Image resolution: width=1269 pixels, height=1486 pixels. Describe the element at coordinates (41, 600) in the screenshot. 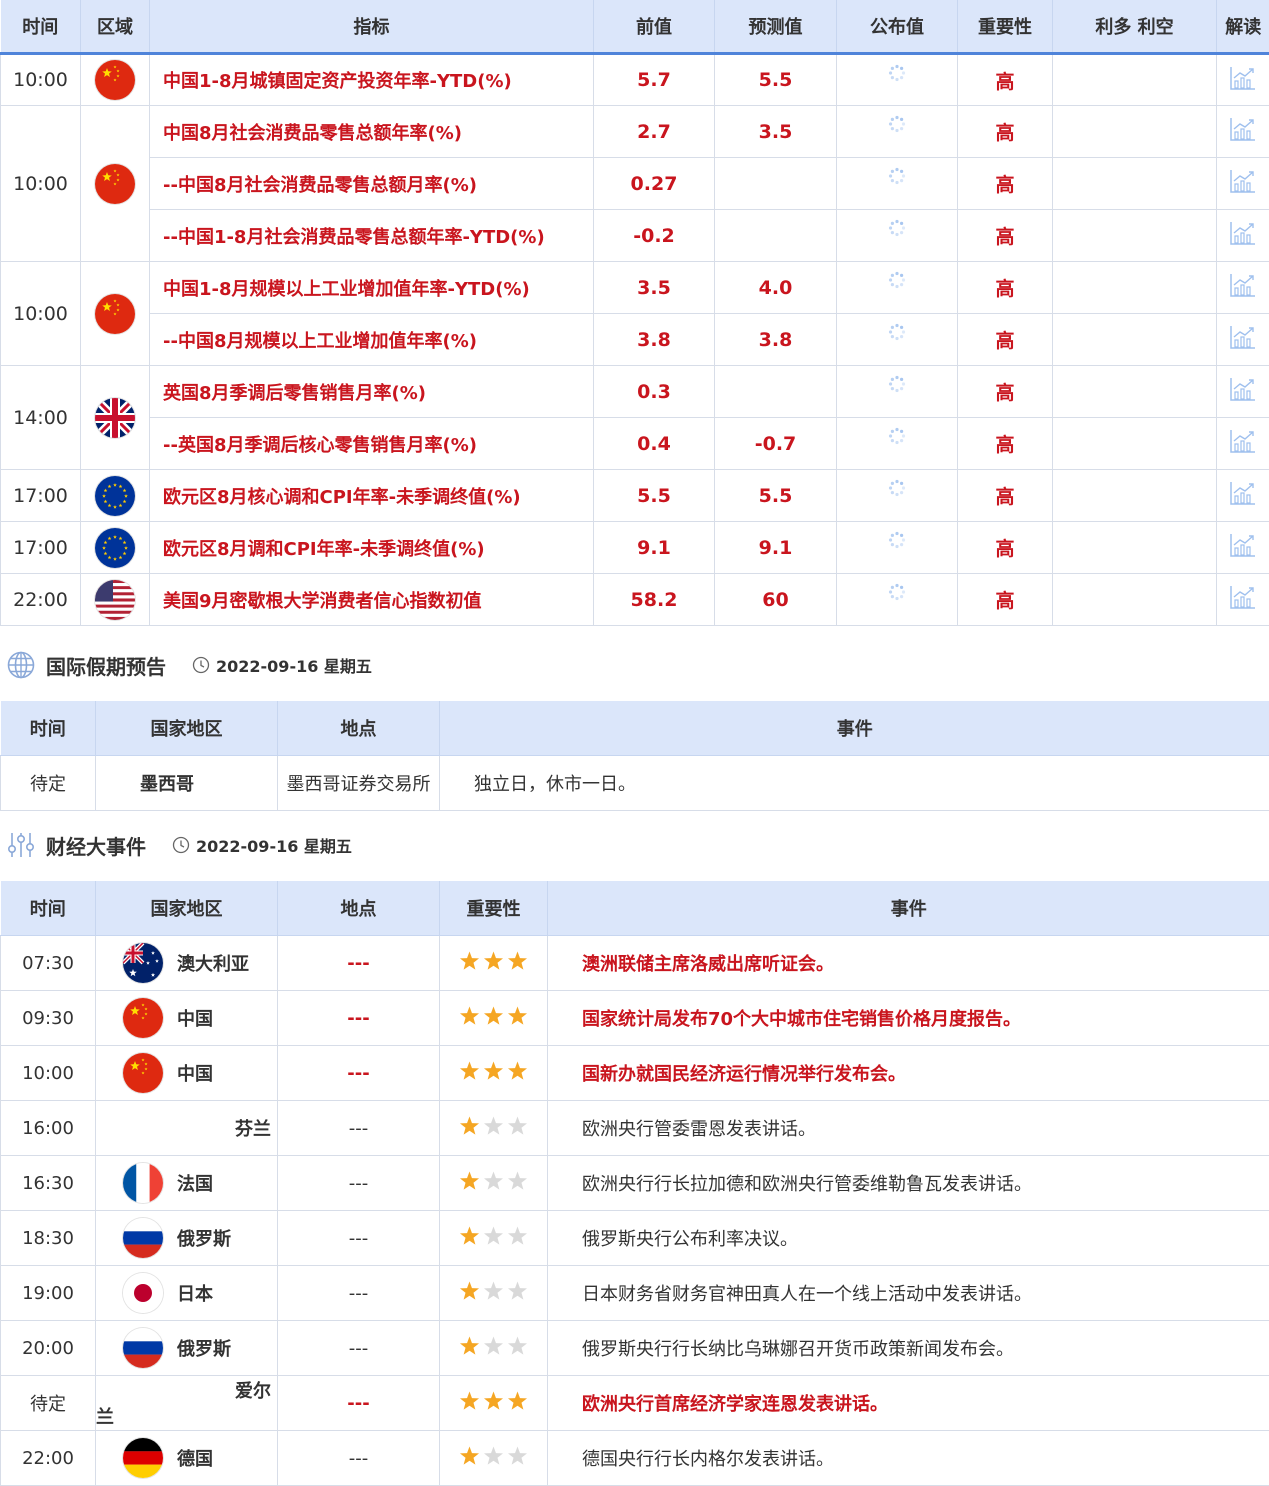

I see `event-time: 22:00` at that location.